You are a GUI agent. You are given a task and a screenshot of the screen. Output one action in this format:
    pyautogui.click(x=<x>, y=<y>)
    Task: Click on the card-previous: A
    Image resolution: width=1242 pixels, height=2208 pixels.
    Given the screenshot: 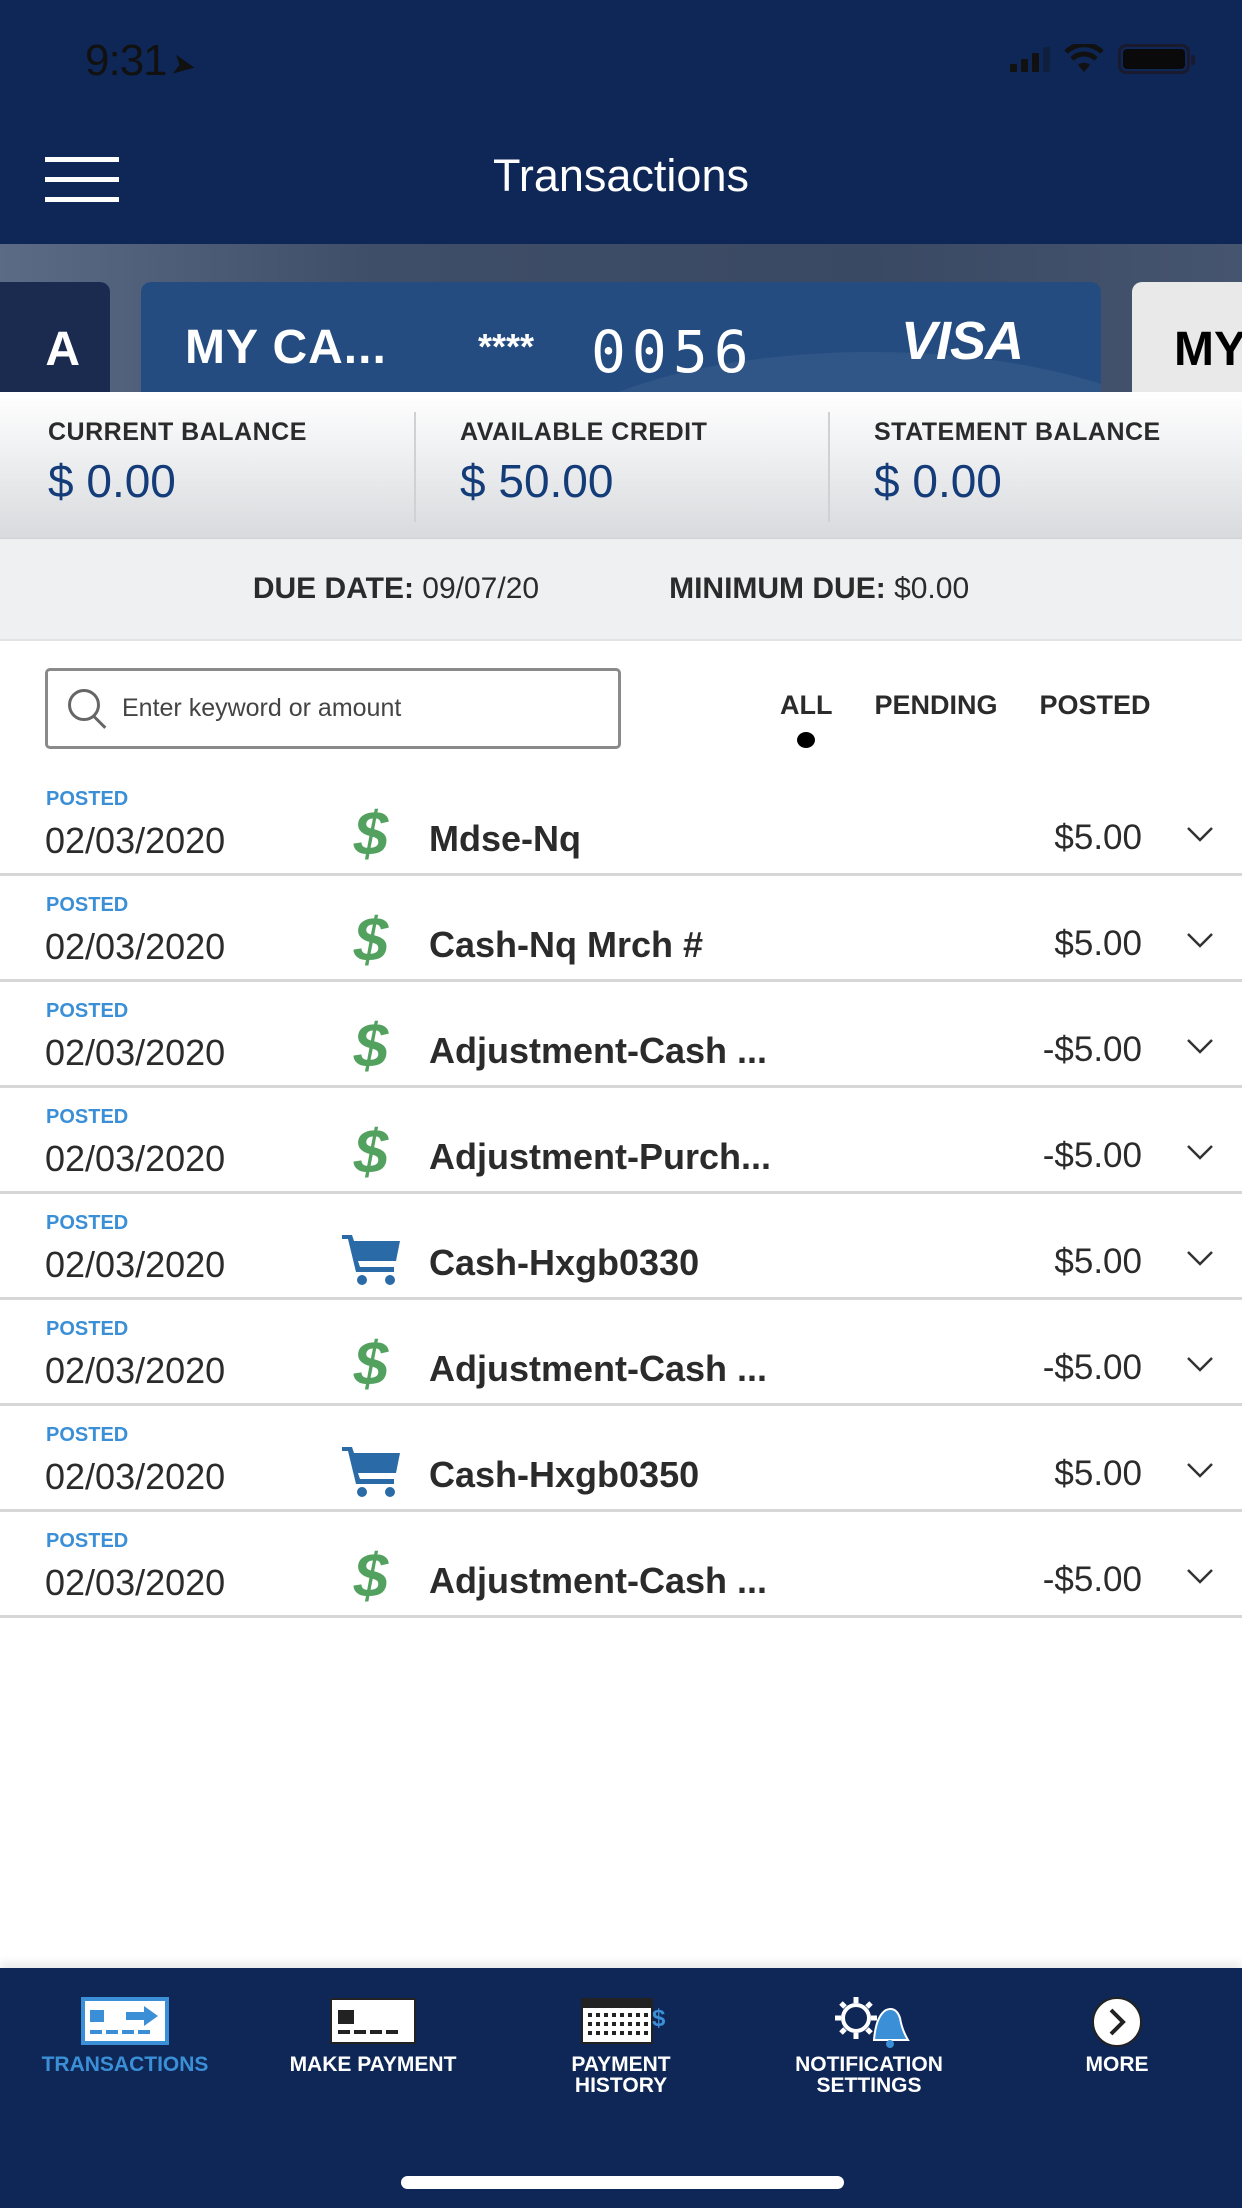 What is the action you would take?
    pyautogui.click(x=55, y=337)
    